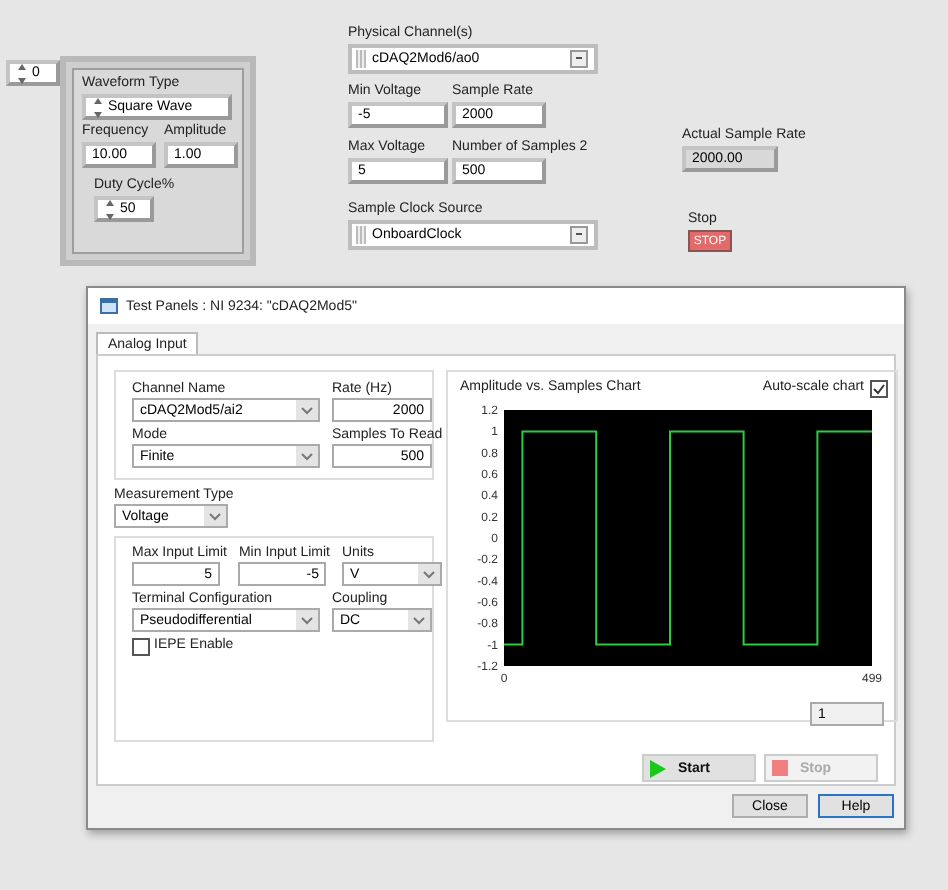  Describe the element at coordinates (658, 768) in the screenshot. I see `play-icon` at that location.